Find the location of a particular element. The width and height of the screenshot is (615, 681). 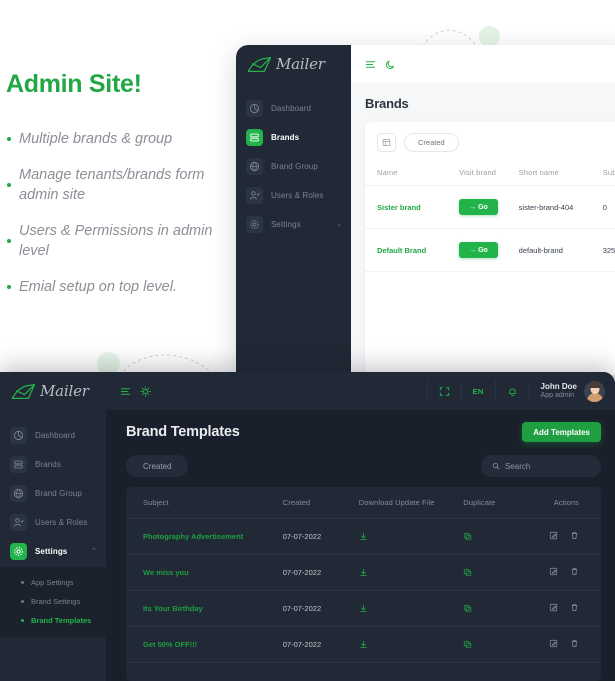

table-row: Default Brand → Go default-brand 325 is located at coordinates (490, 250).